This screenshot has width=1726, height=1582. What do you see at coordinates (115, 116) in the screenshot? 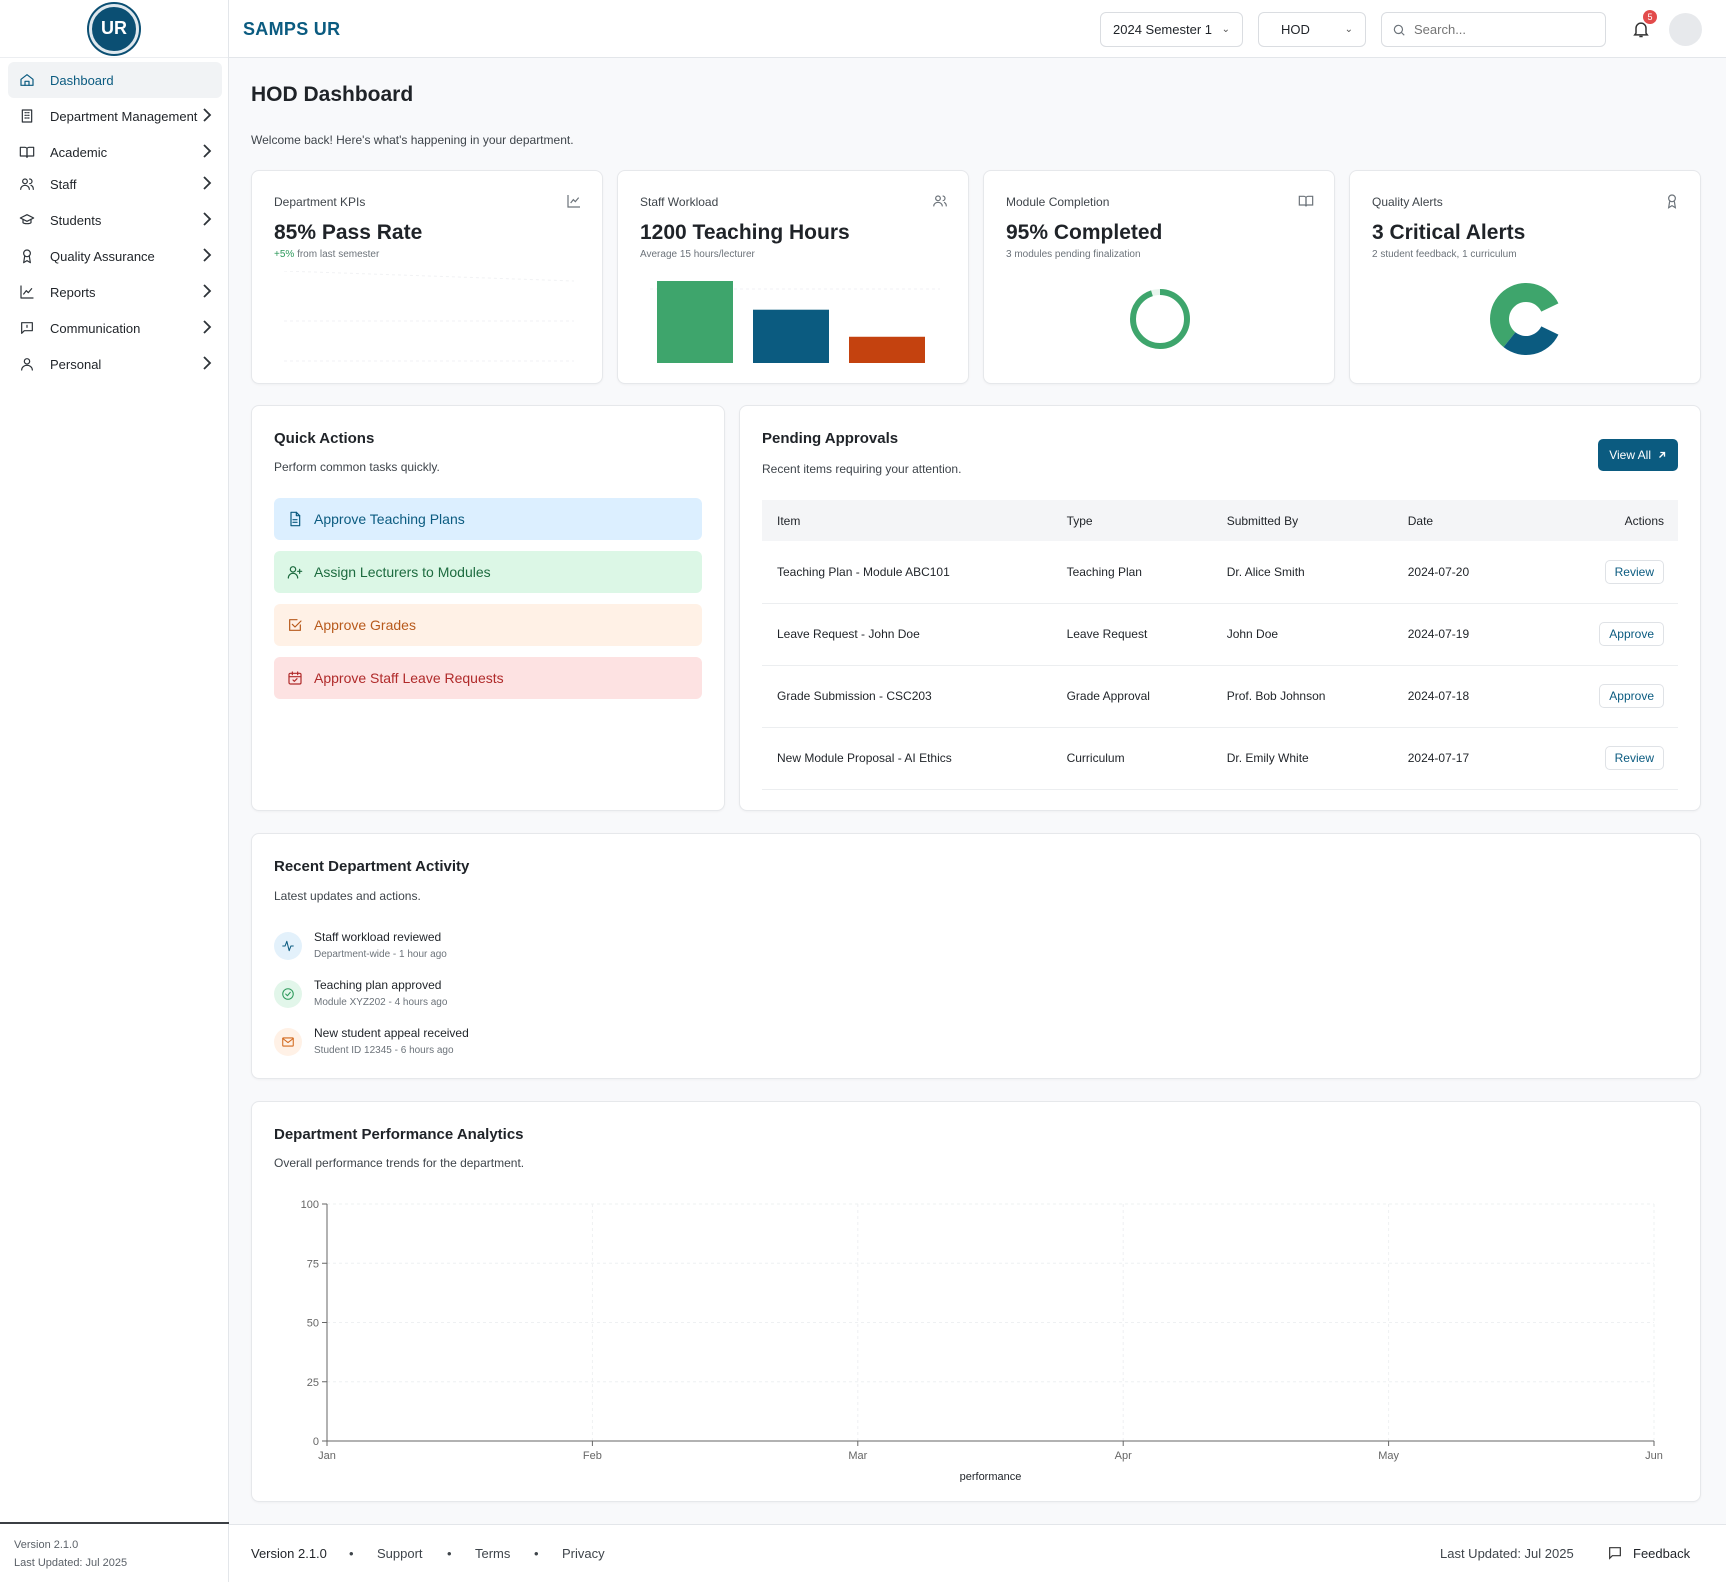
I see `sidebar-item-department-management: Department Management` at bounding box center [115, 116].